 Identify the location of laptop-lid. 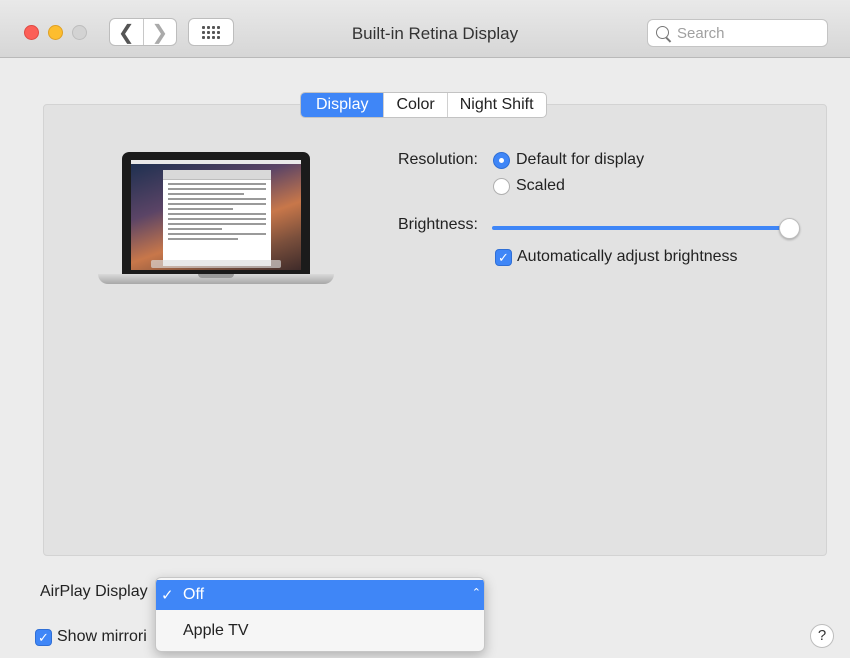
(216, 213).